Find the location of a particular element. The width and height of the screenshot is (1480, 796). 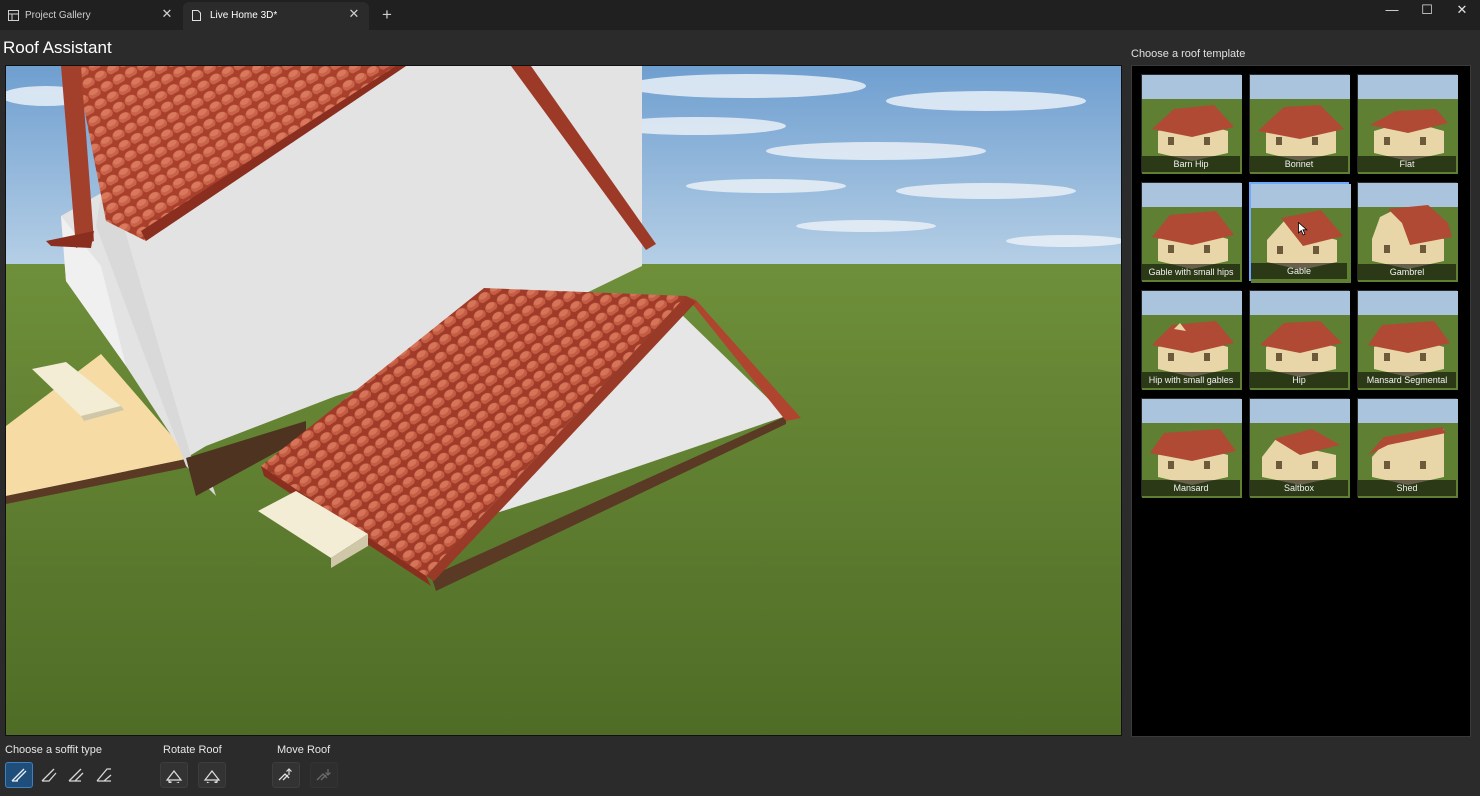

rotate-left-icon is located at coordinates (174, 776).